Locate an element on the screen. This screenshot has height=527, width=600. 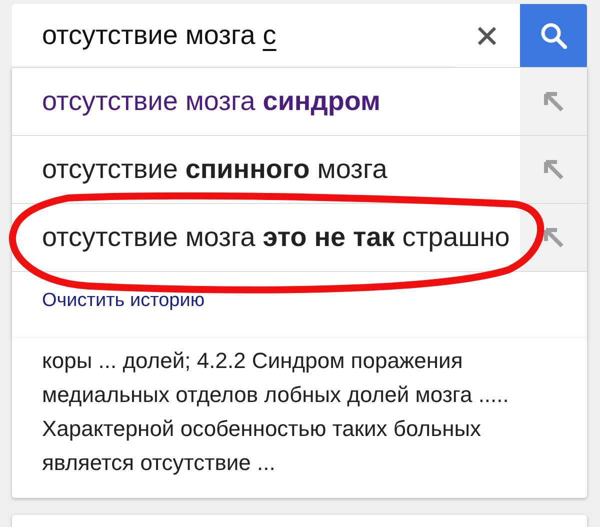
search-icon is located at coordinates (553, 35).